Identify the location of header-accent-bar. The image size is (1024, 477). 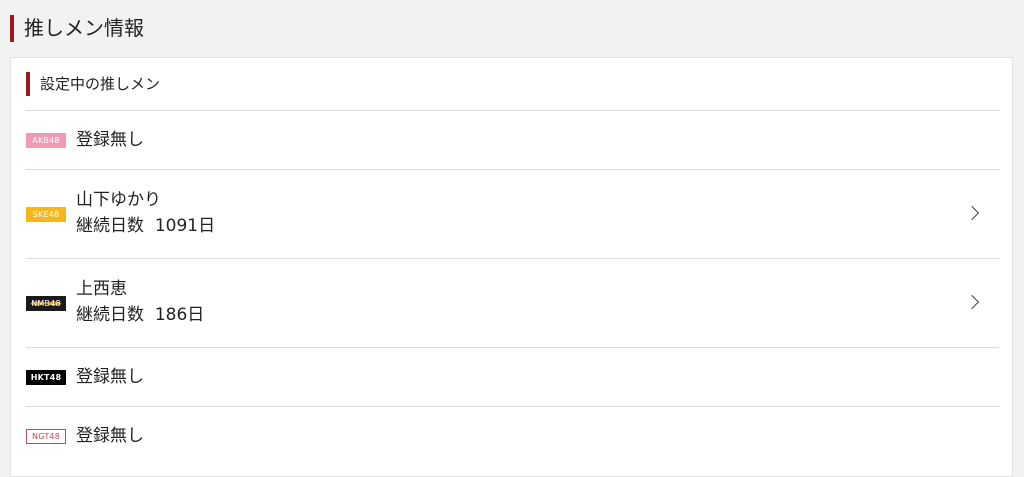
(12, 28).